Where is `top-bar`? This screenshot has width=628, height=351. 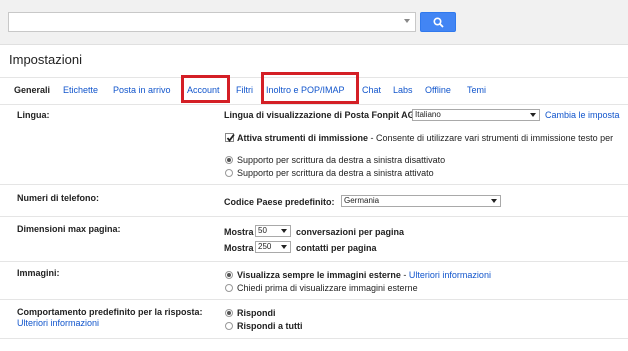
top-bar is located at coordinates (314, 22).